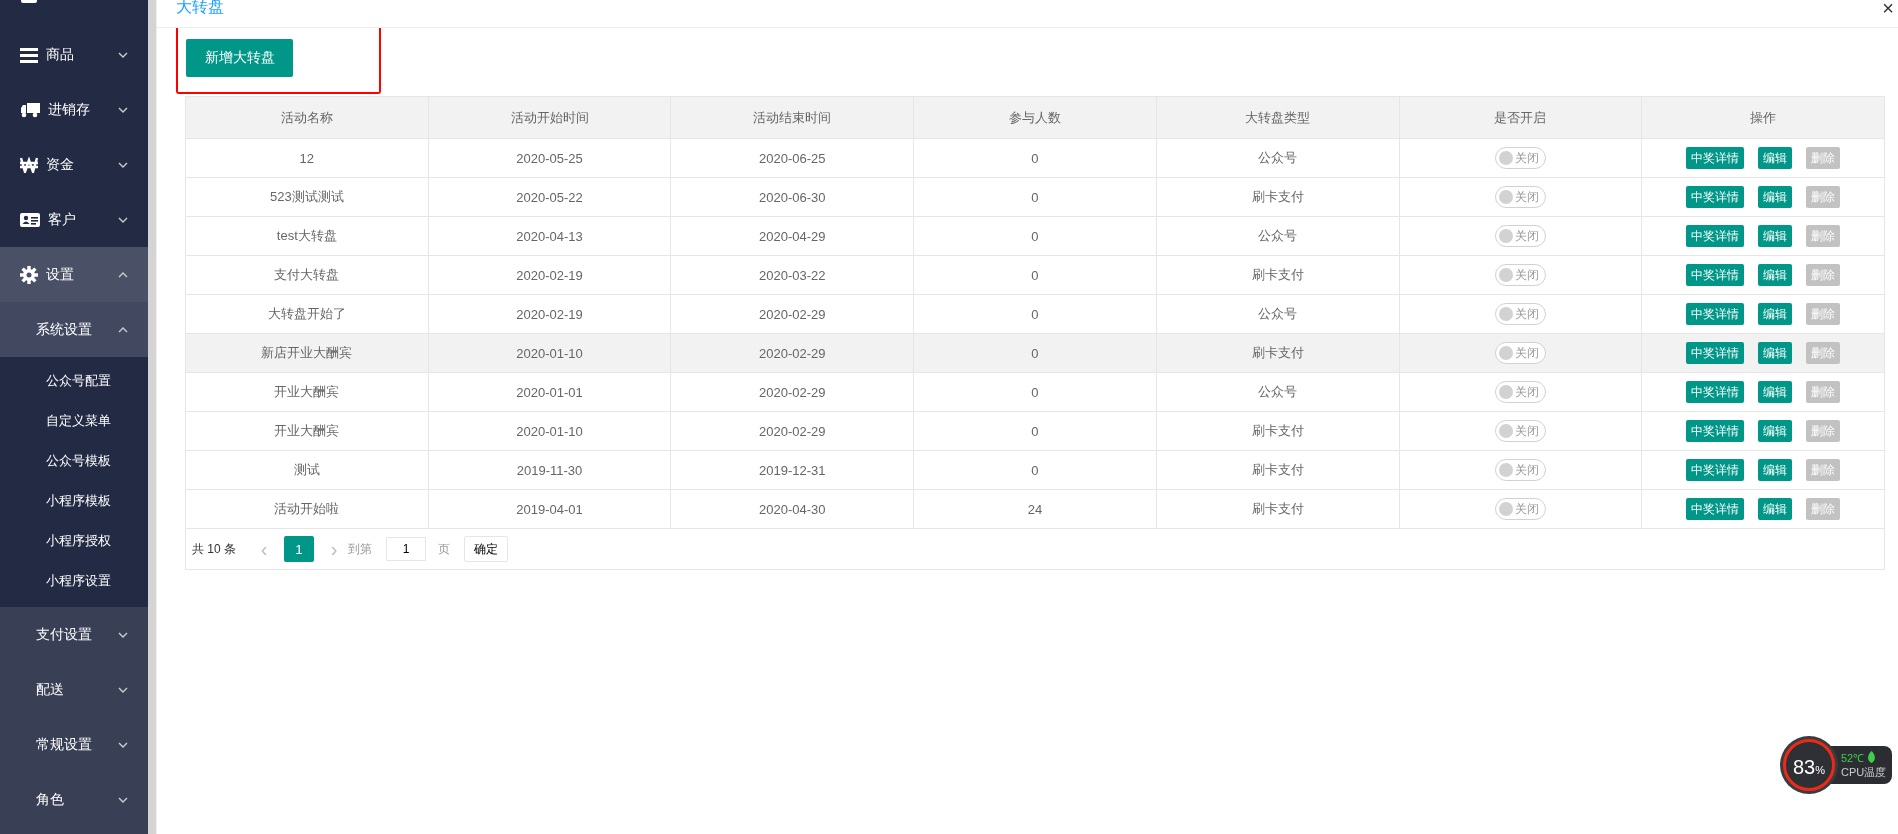  What do you see at coordinates (1277, 236) in the screenshot?
I see `table-cell: 公众号` at bounding box center [1277, 236].